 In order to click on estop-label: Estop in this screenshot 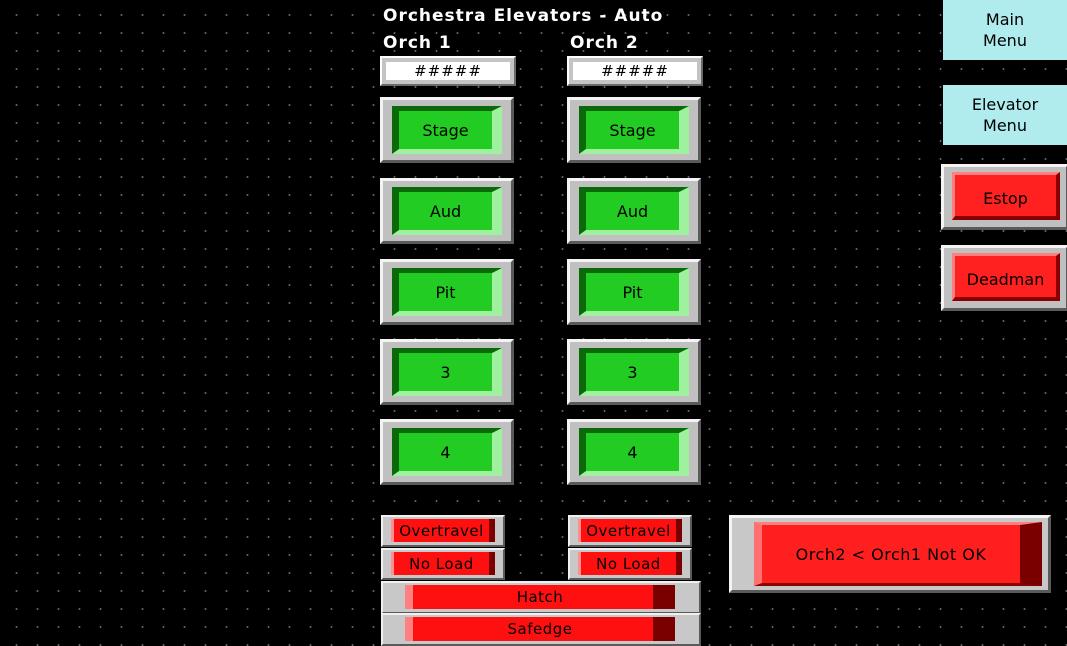, I will do `click(1006, 196)`.